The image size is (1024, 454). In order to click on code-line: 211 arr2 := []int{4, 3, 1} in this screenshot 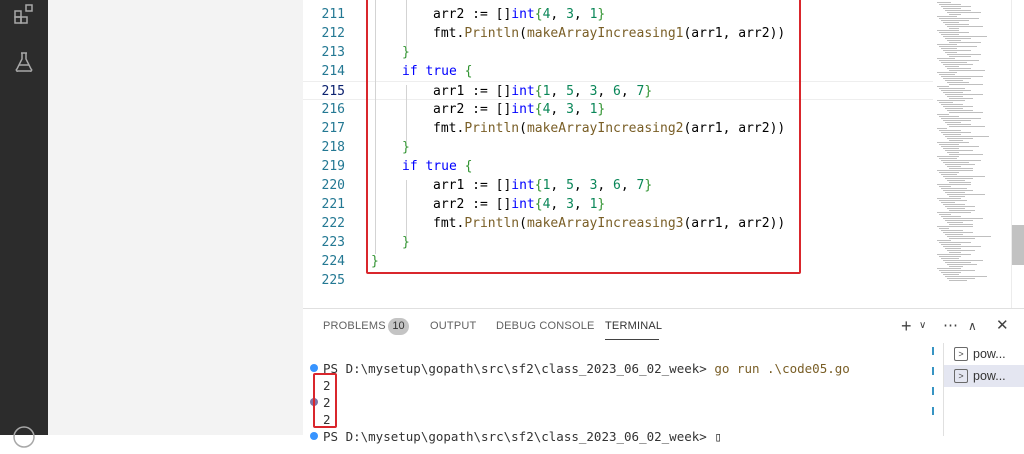, I will do `click(618, 14)`.